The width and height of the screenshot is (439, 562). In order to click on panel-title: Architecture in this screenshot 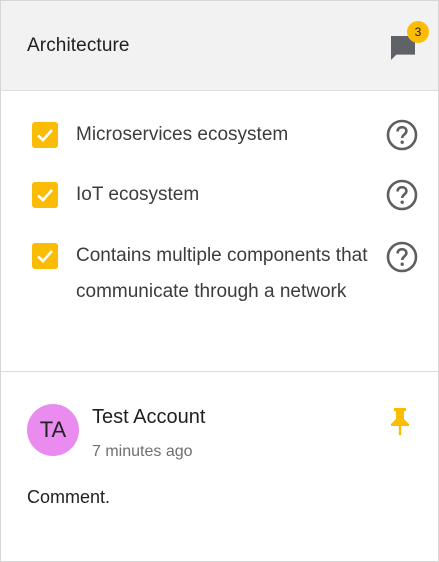, I will do `click(78, 45)`.